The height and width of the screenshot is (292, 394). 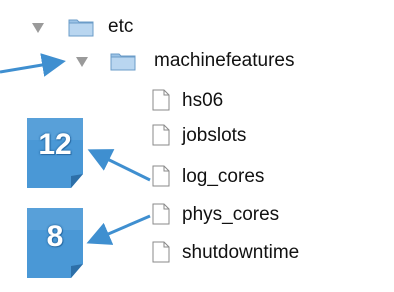 What do you see at coordinates (55, 144) in the screenshot?
I see `callout-value-text: 12` at bounding box center [55, 144].